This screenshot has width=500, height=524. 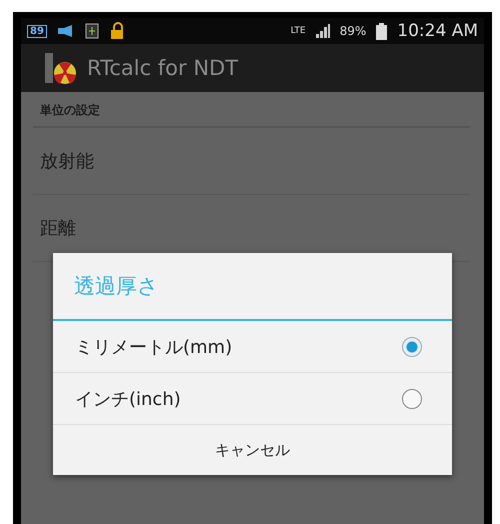 I want to click on battery-icon, so click(x=382, y=31).